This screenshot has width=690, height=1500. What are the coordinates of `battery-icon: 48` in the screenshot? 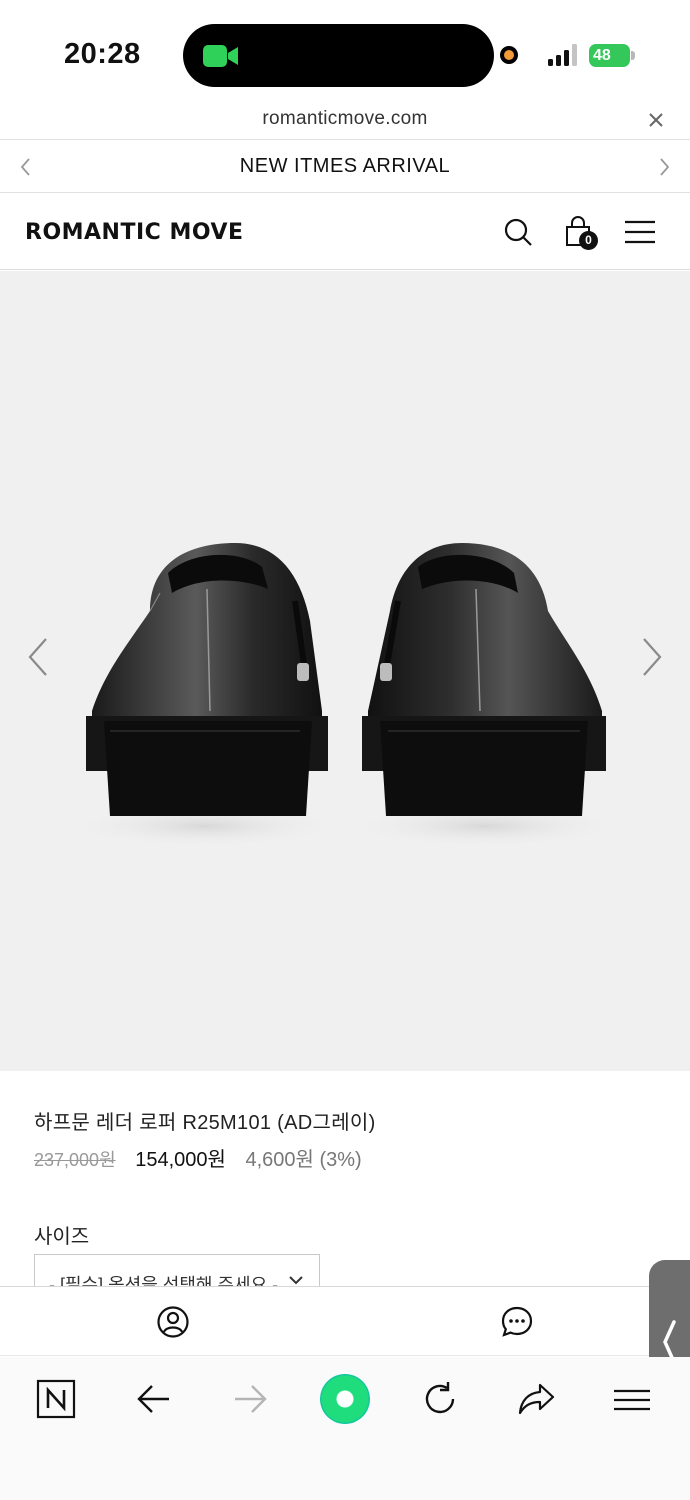 It's located at (612, 55).